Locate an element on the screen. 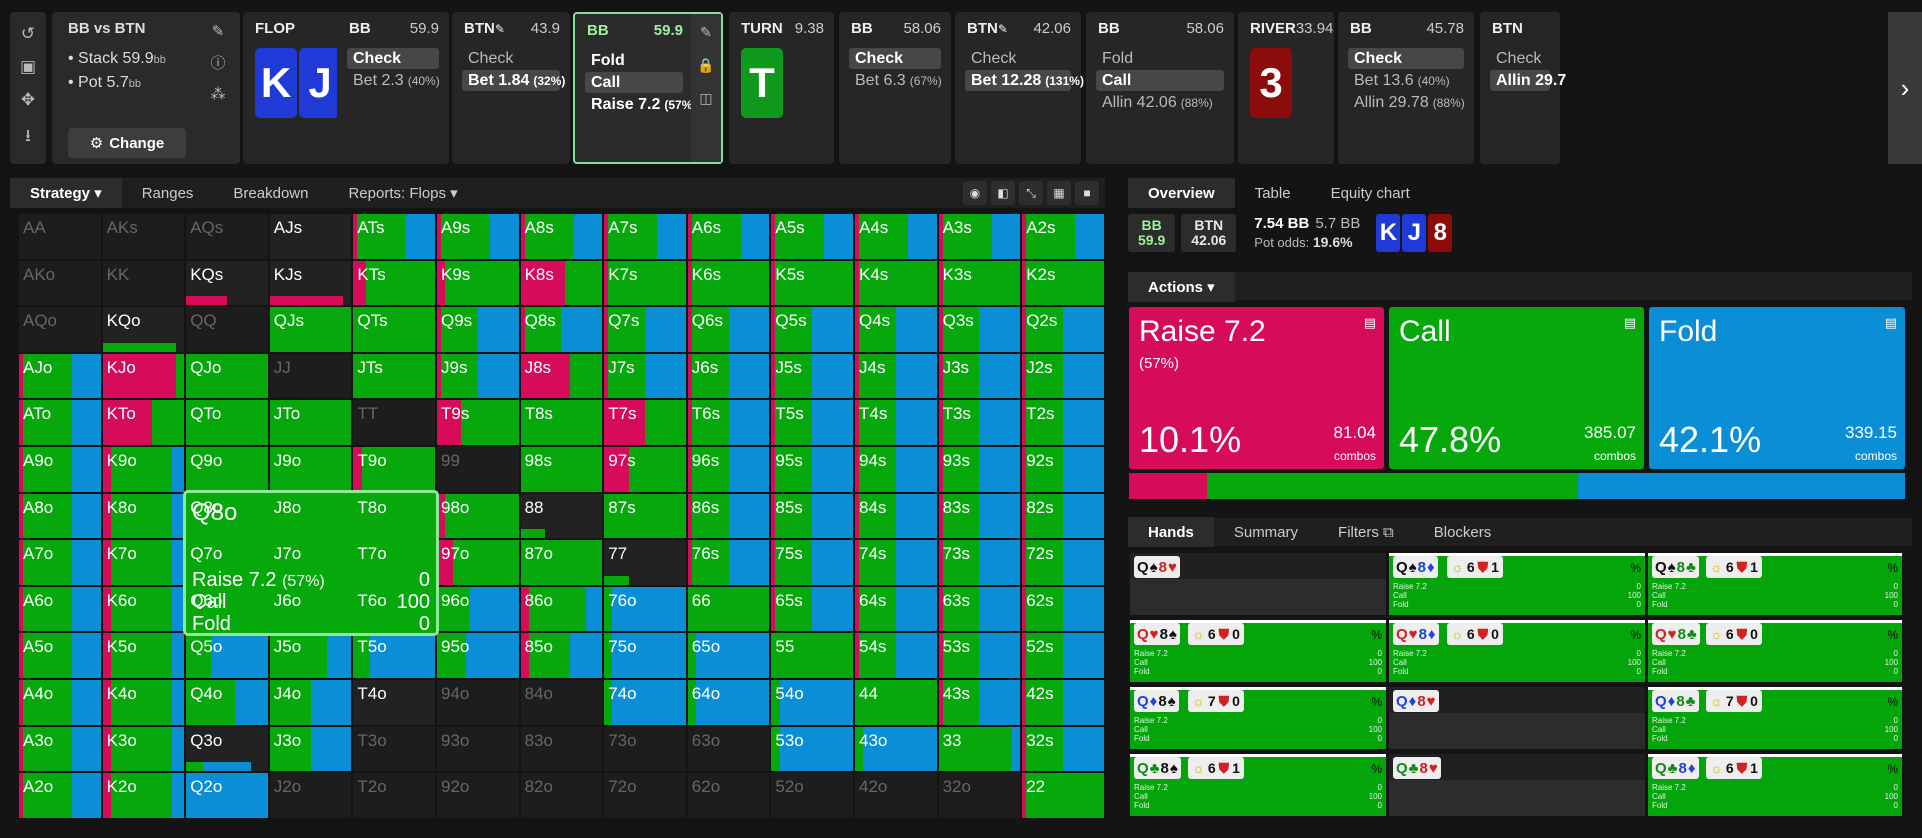 The width and height of the screenshot is (1922, 838). hand-cell: 84s is located at coordinates (896, 516).